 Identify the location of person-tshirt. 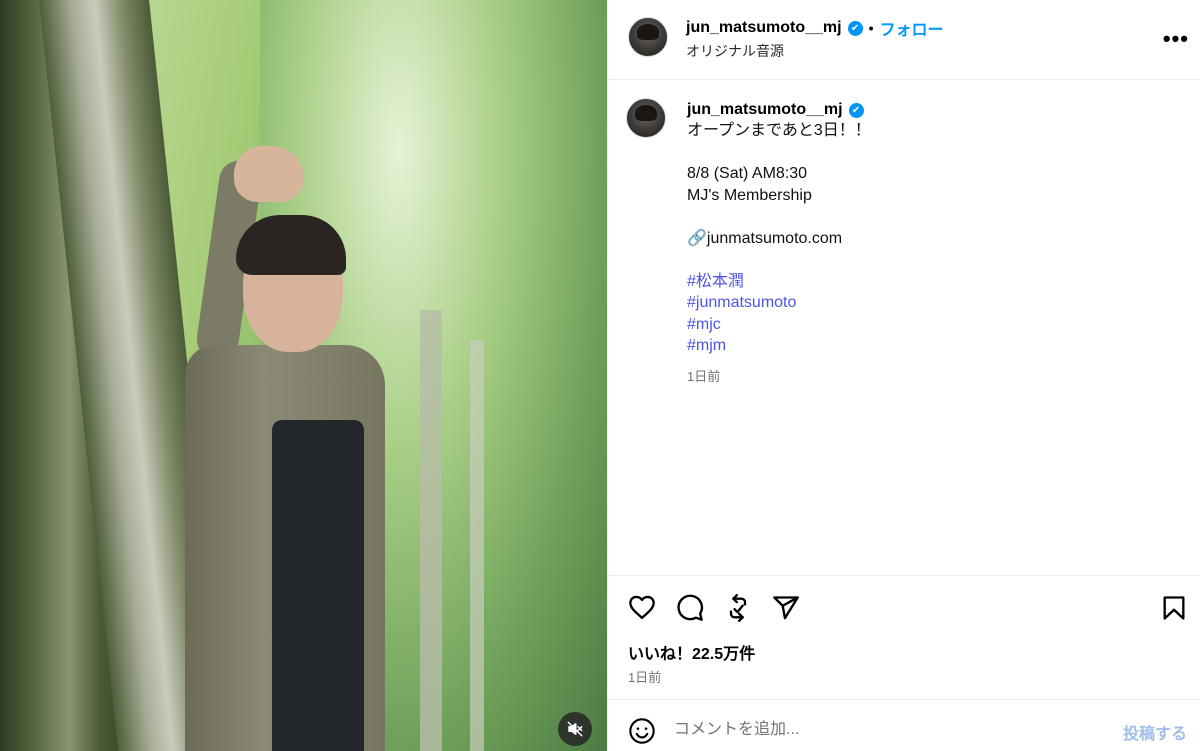
(318, 585).